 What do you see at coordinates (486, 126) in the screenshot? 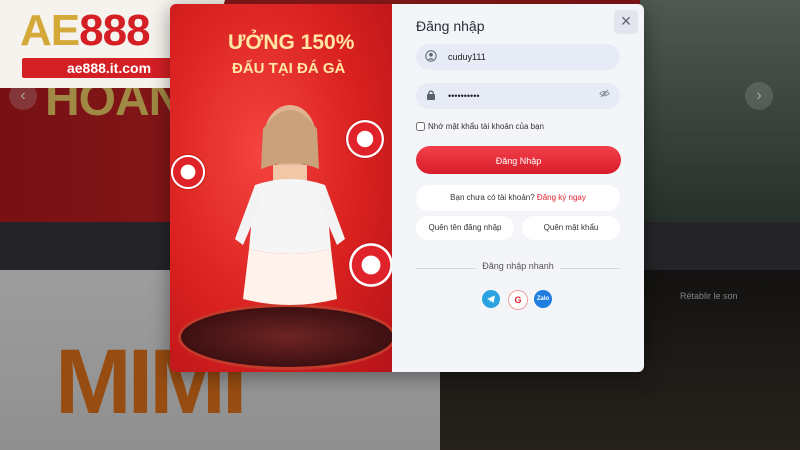
I see `remember-label: Nhớ mật khẩu tài khoản của bạn` at bounding box center [486, 126].